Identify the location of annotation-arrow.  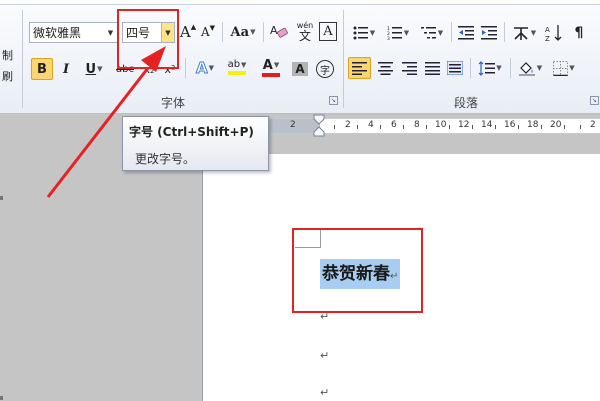
(106, 122).